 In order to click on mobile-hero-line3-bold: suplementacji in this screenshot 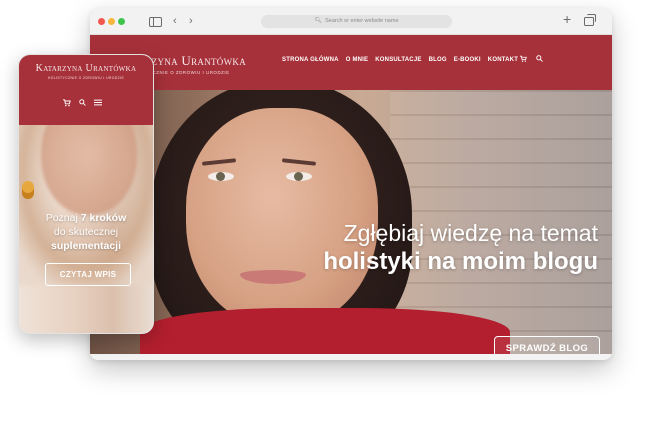, I will do `click(86, 246)`.